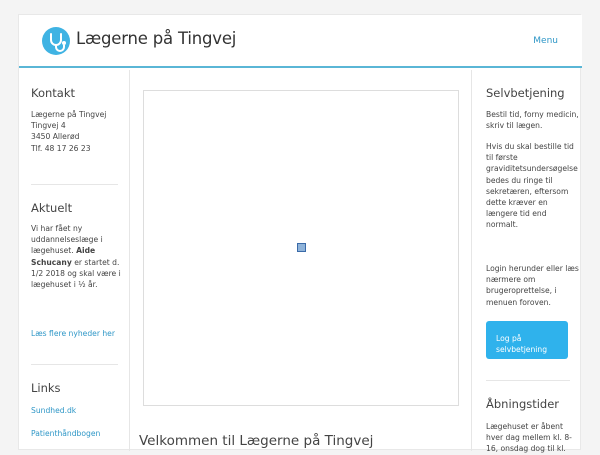 This screenshot has height=455, width=600. What do you see at coordinates (53, 410) in the screenshot?
I see `link-sundhed: Sundhed.dk` at bounding box center [53, 410].